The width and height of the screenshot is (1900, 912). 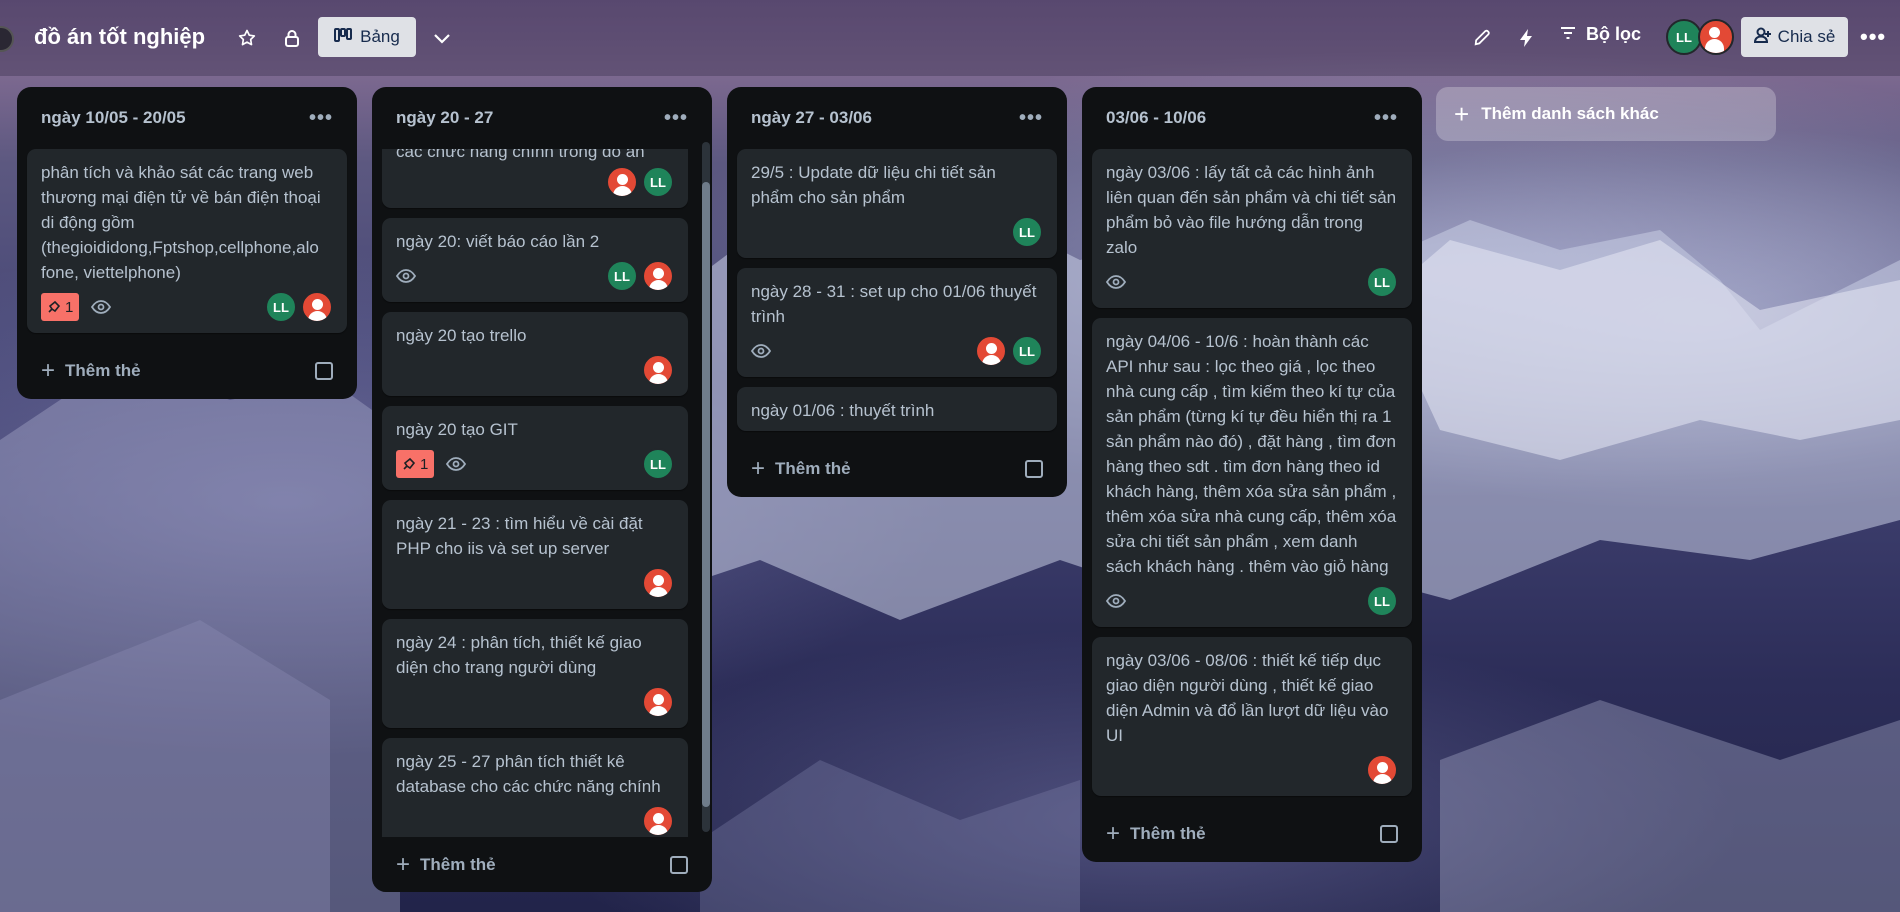 I want to click on share-label: Chia sẻ, so click(x=1806, y=36).